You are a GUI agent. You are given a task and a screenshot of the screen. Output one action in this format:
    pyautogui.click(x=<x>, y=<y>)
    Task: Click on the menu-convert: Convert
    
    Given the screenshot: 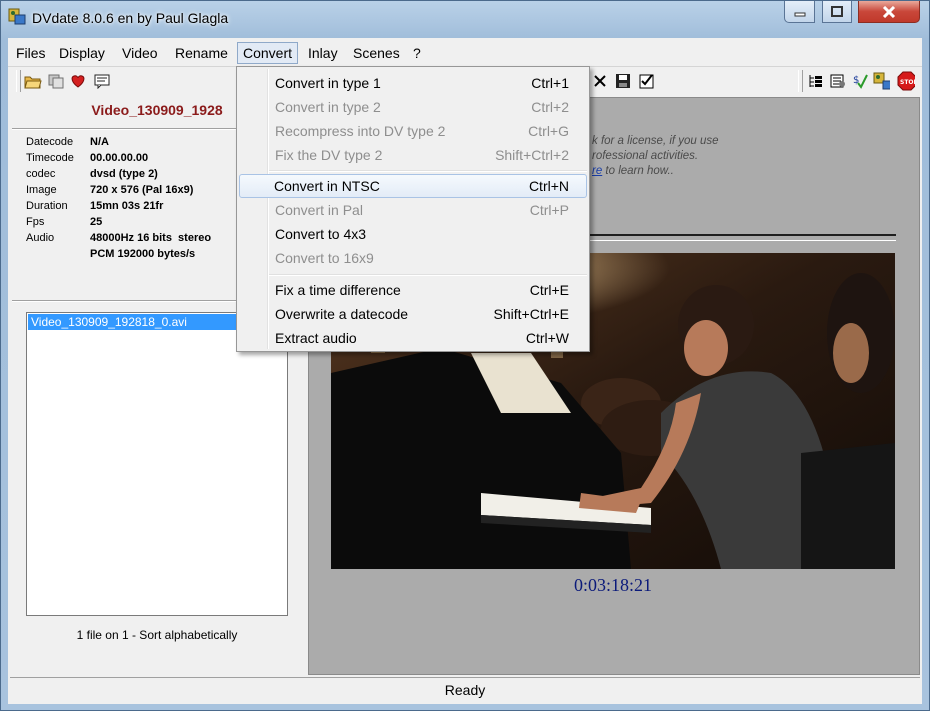 What is the action you would take?
    pyautogui.click(x=268, y=53)
    